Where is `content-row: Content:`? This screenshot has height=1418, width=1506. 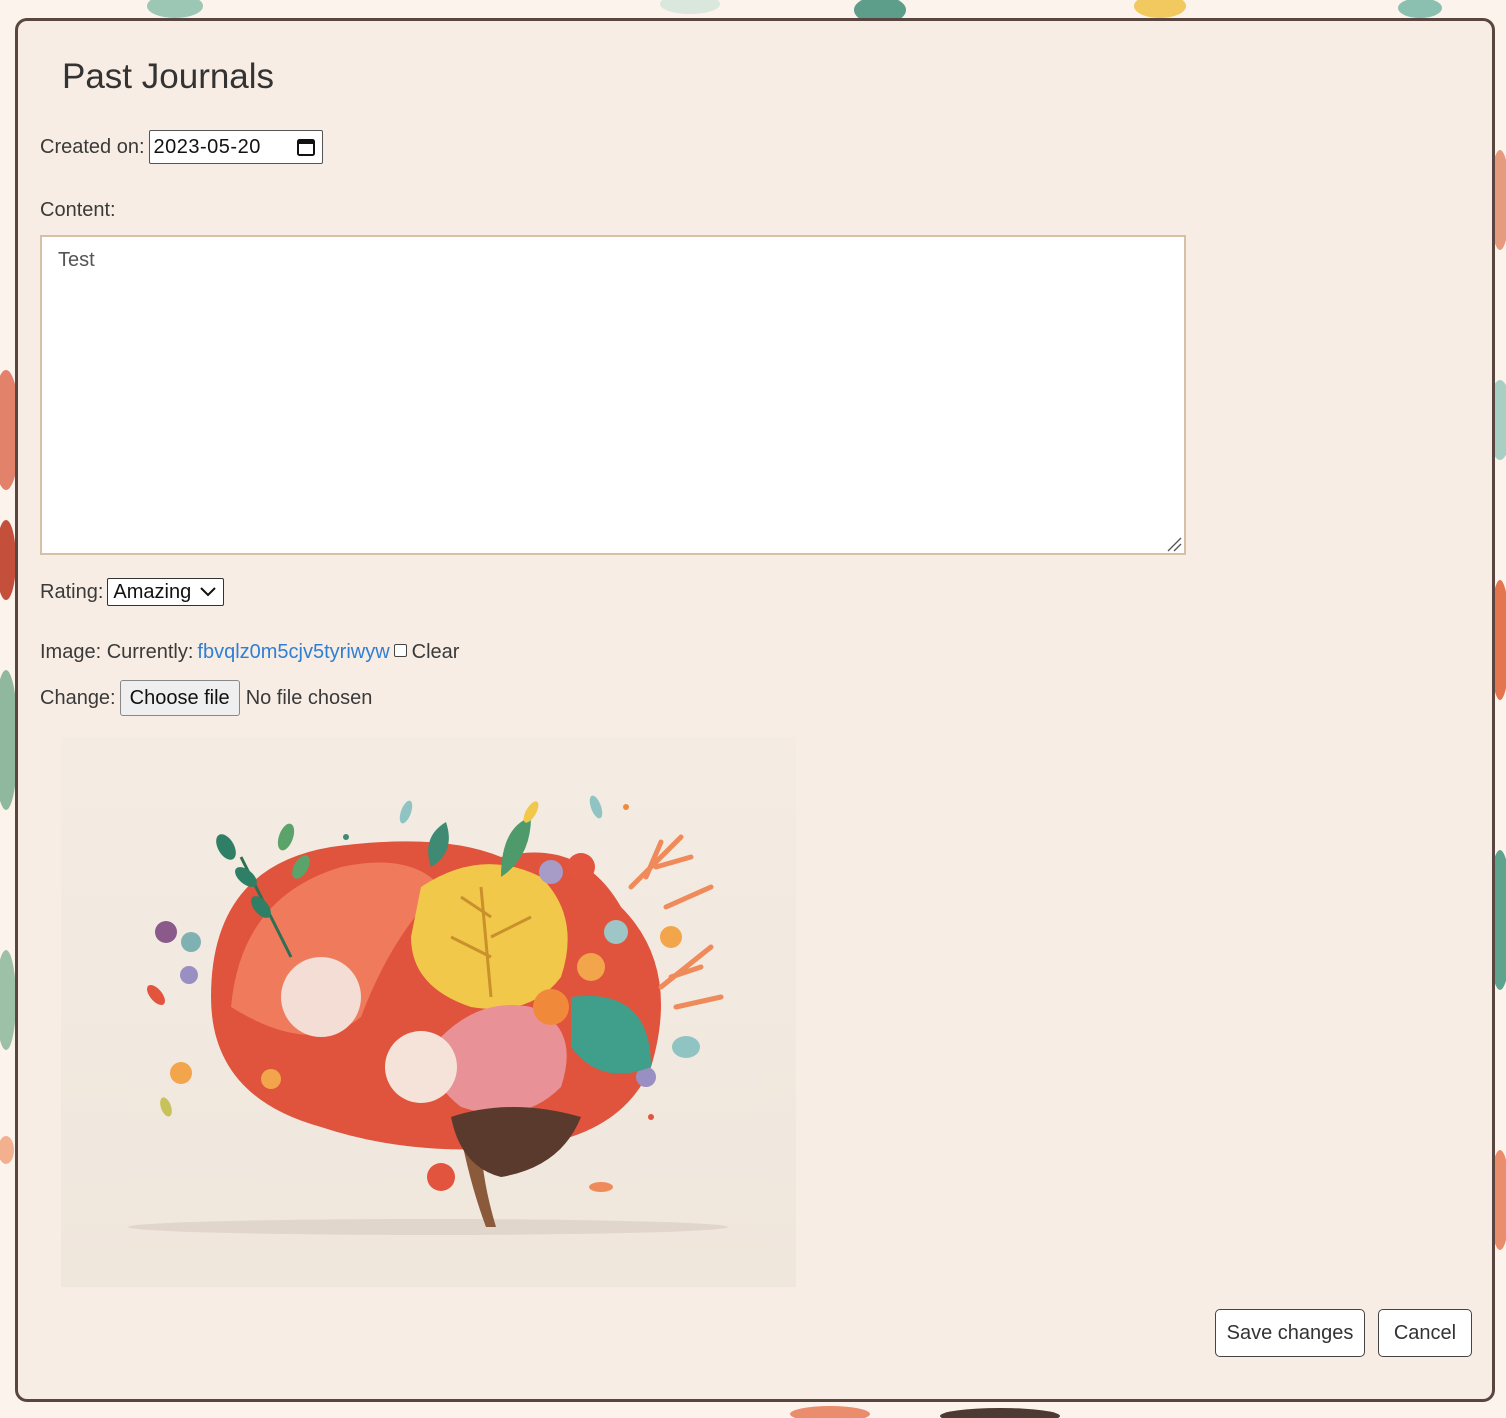 content-row: Content: is located at coordinates (78, 210).